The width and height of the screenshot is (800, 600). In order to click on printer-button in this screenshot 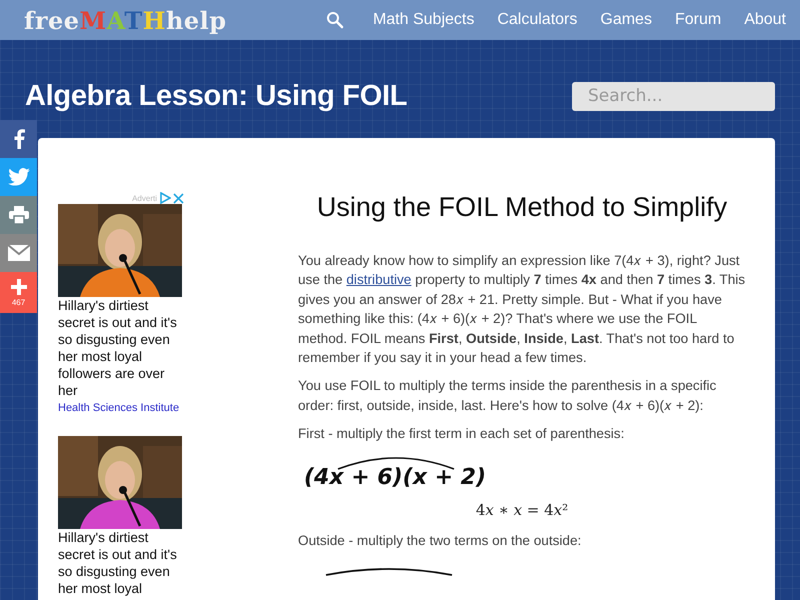, I will do `click(18, 215)`.